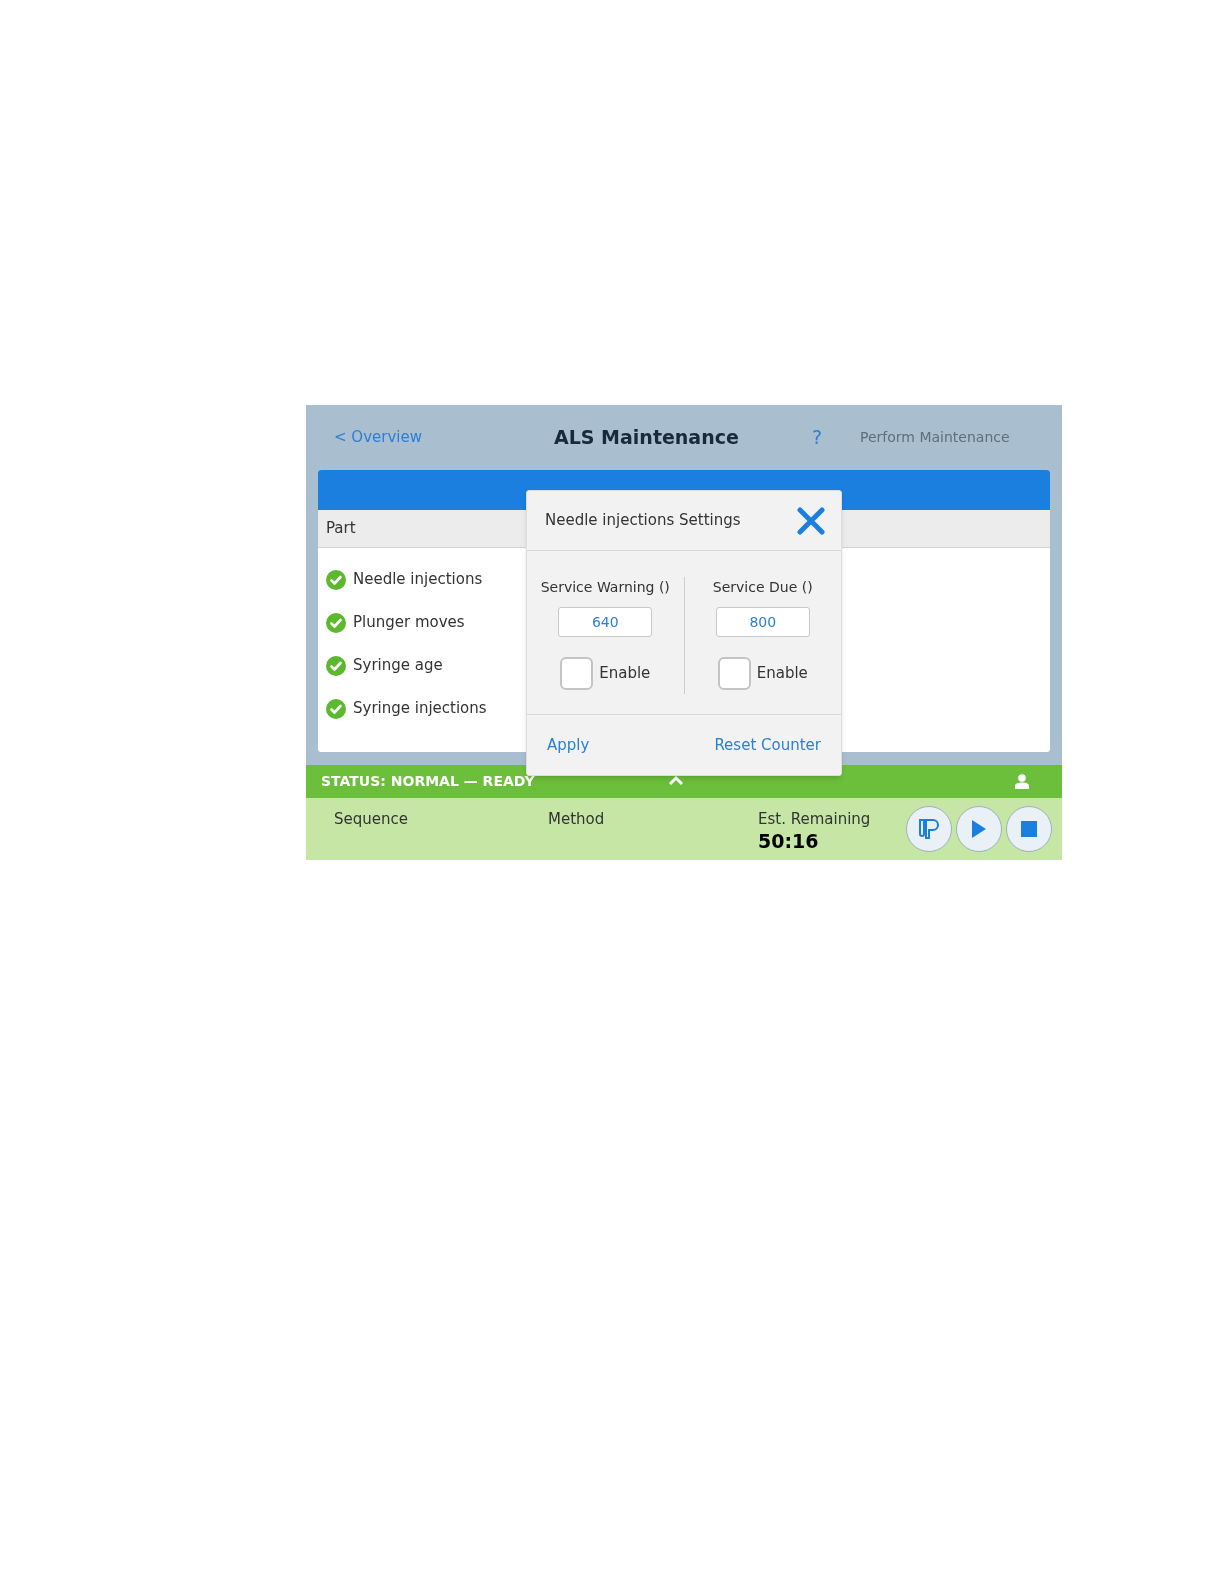  What do you see at coordinates (814, 819) in the screenshot?
I see `remaining-label: Est. Remaining` at bounding box center [814, 819].